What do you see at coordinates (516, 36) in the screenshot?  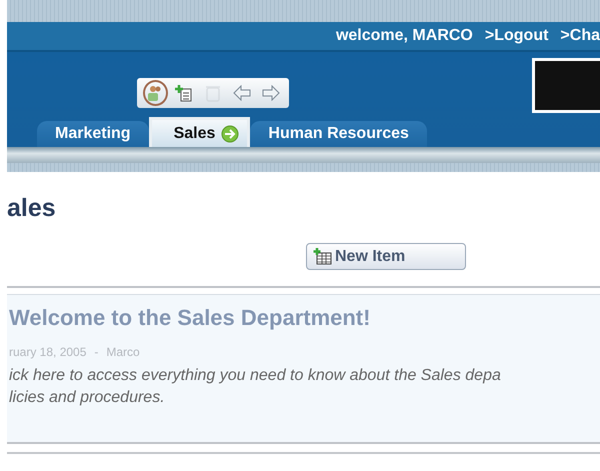 I see `header-link: >Logout` at bounding box center [516, 36].